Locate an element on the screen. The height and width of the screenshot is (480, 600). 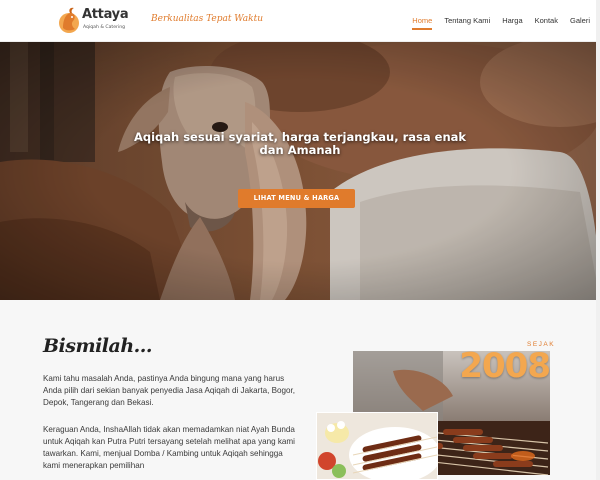
brand-subtitle: Aqiqah & Catering is located at coordinates (104, 27).